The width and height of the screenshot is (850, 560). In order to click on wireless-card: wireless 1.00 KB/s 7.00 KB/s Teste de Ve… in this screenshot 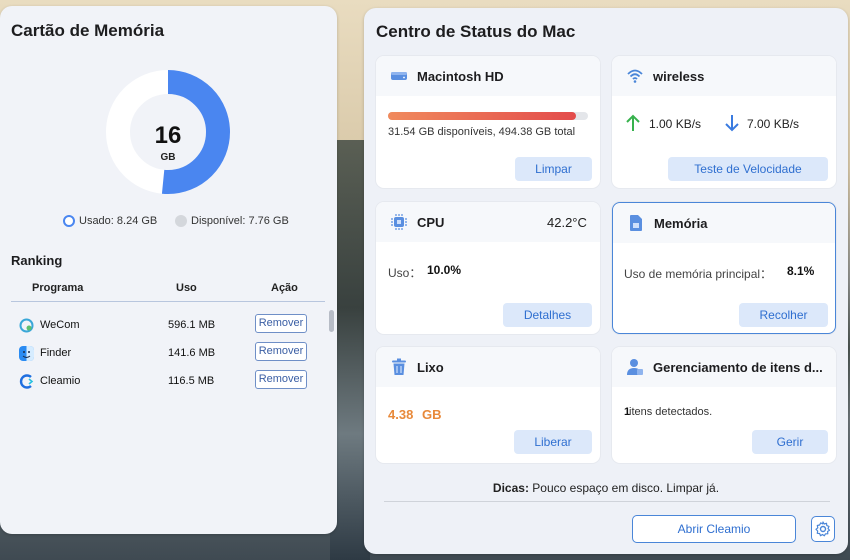, I will do `click(724, 122)`.